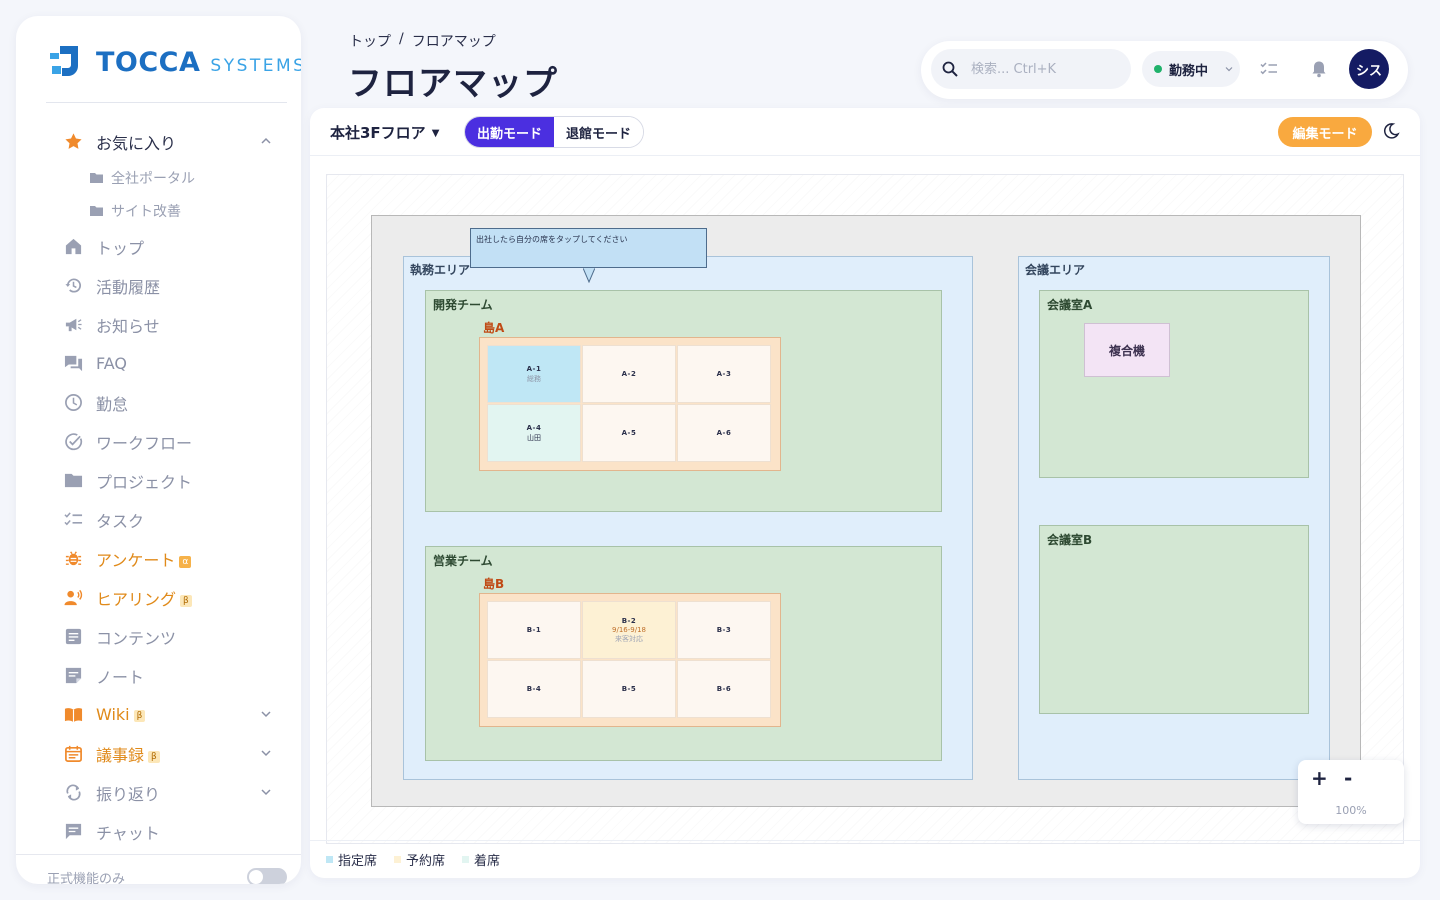 The width and height of the screenshot is (1440, 900). I want to click on seat-id: B-1, so click(534, 630).